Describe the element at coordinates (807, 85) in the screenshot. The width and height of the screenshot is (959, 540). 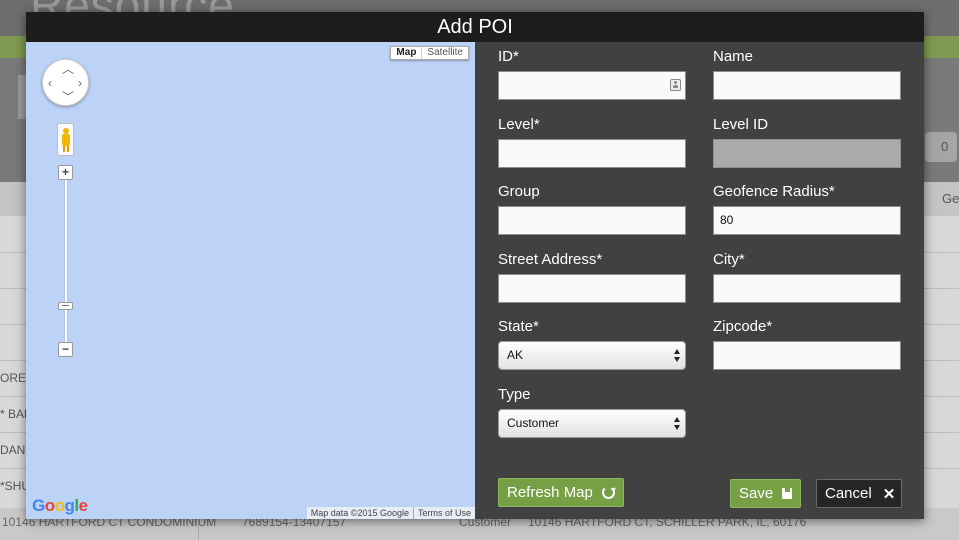
I see `name-field` at that location.